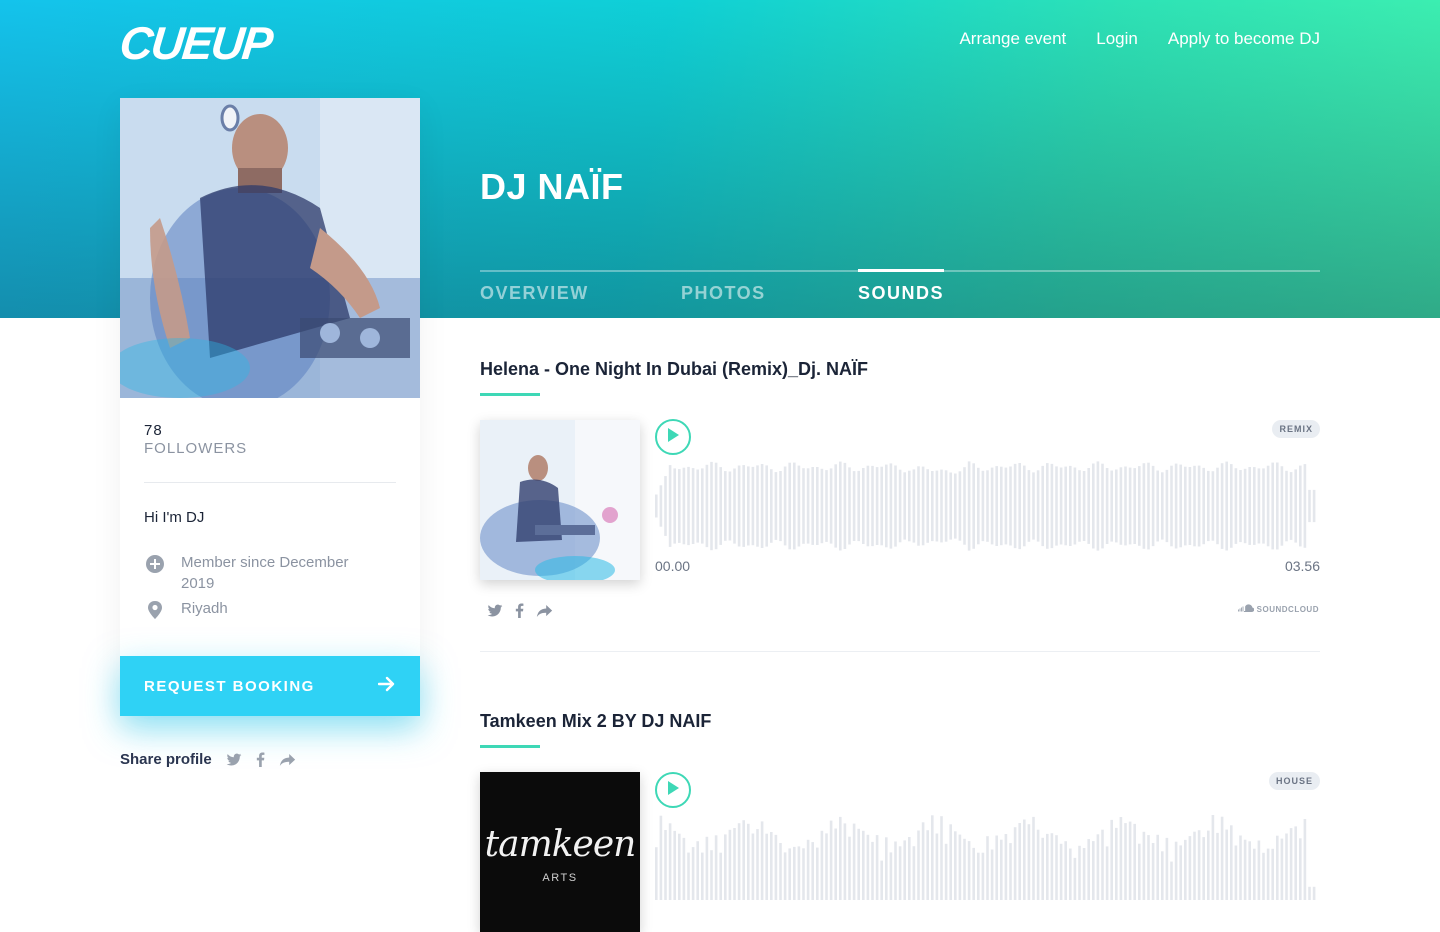 The width and height of the screenshot is (1440, 932). Describe the element at coordinates (1244, 39) in the screenshot. I see `nav-apply-dj: Apply to become DJ` at that location.